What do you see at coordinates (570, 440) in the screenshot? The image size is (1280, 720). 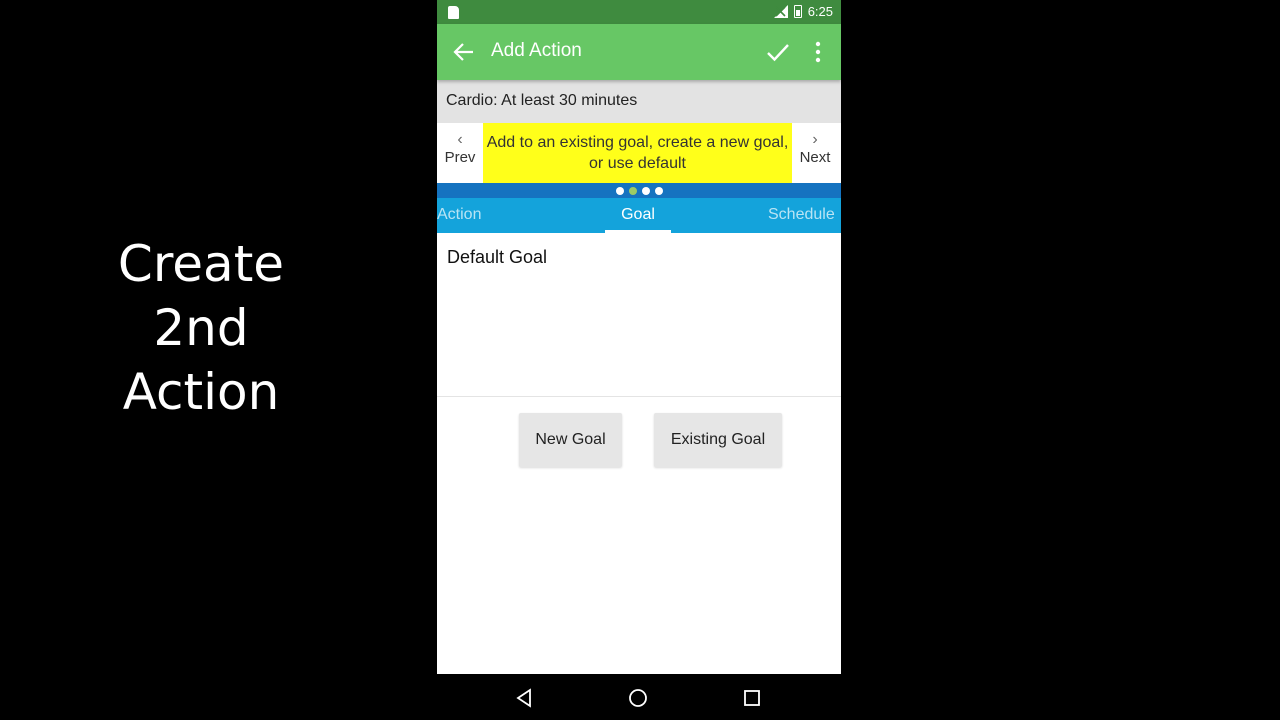 I see `new-goal-button: New Goal` at bounding box center [570, 440].